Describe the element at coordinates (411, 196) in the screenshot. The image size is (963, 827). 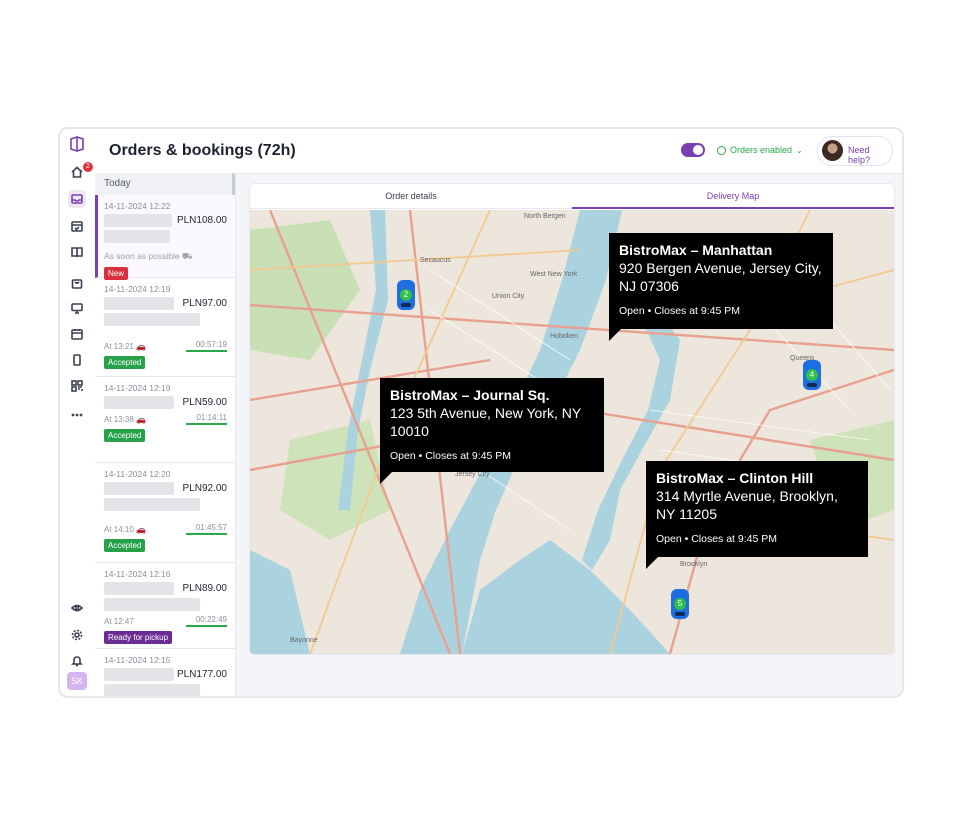
I see `tab-order-details: Order details` at that location.